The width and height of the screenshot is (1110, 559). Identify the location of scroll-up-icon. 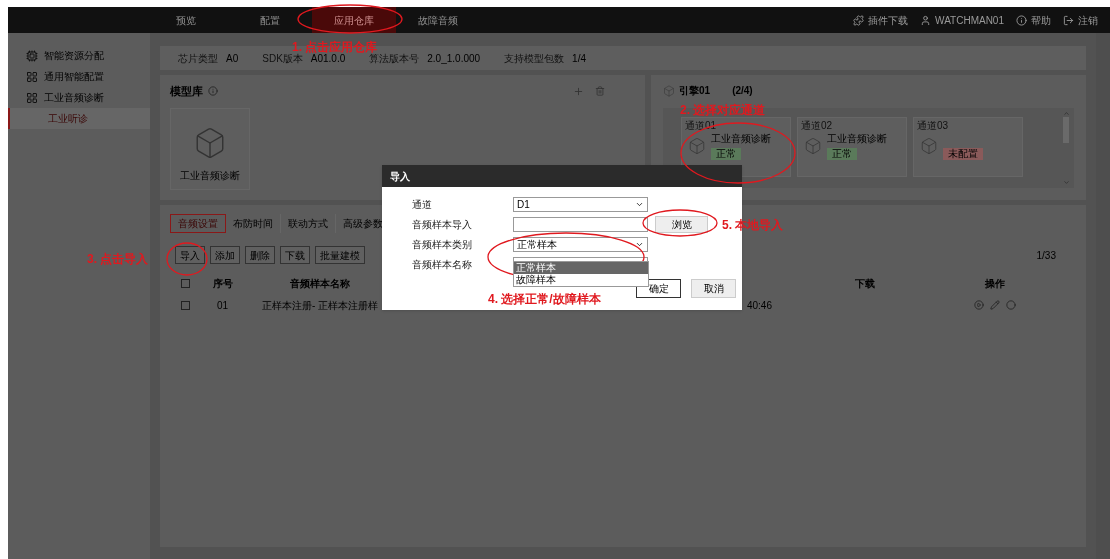
(1066, 113).